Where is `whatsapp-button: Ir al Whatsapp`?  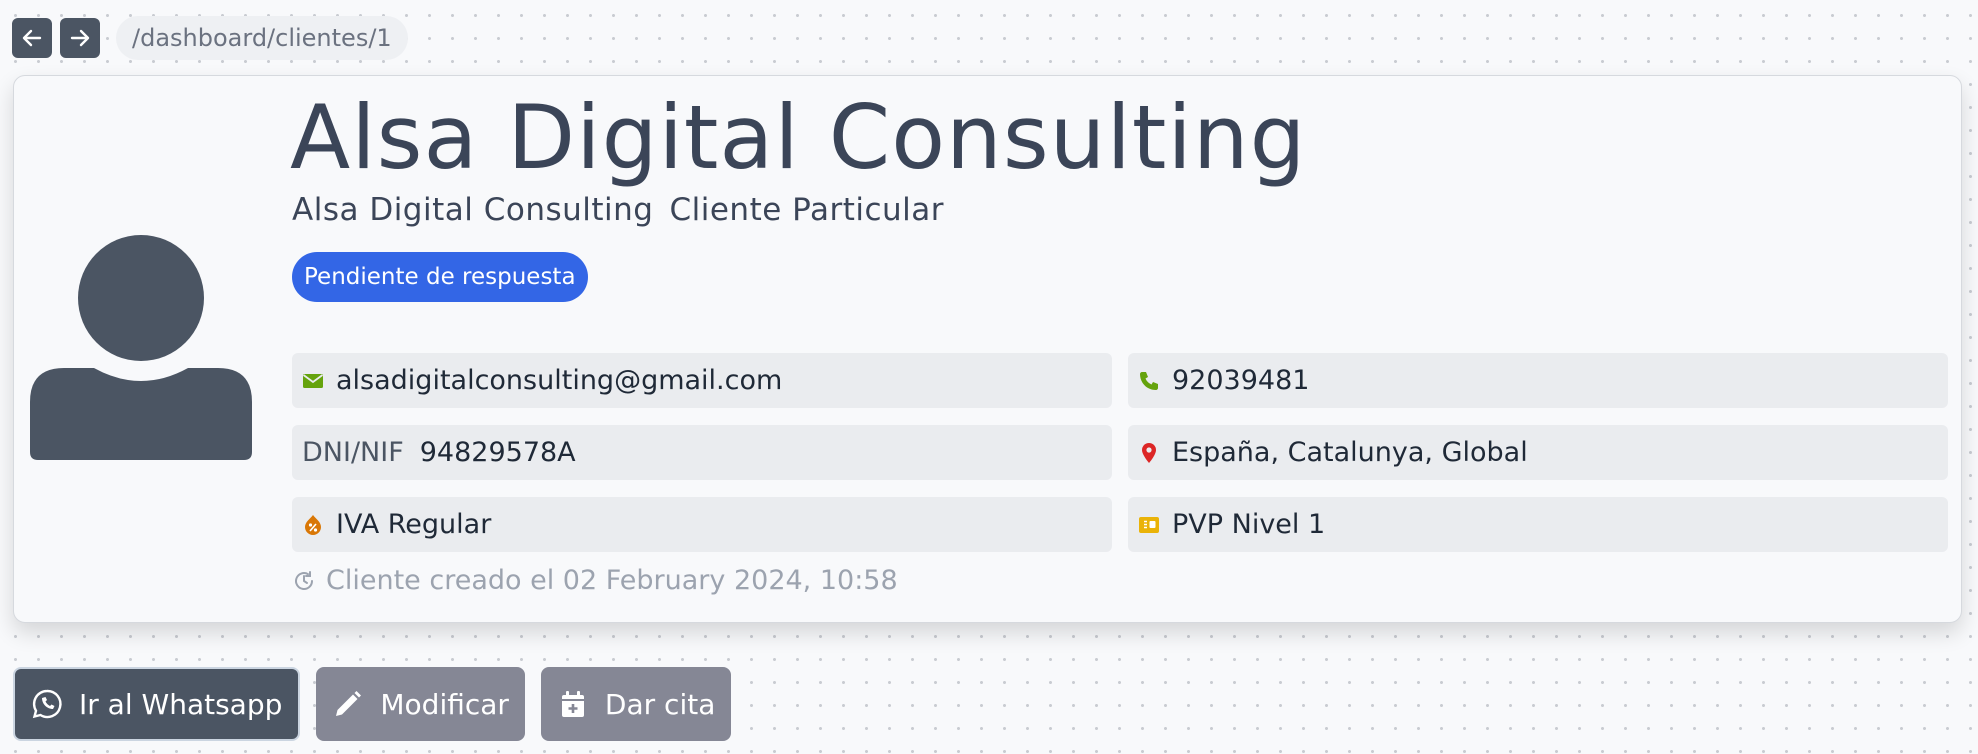
whatsapp-button: Ir al Whatsapp is located at coordinates (157, 704).